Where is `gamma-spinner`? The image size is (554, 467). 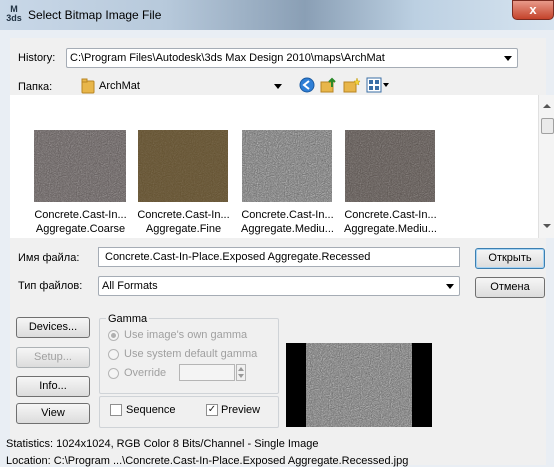 gamma-spinner is located at coordinates (241, 372).